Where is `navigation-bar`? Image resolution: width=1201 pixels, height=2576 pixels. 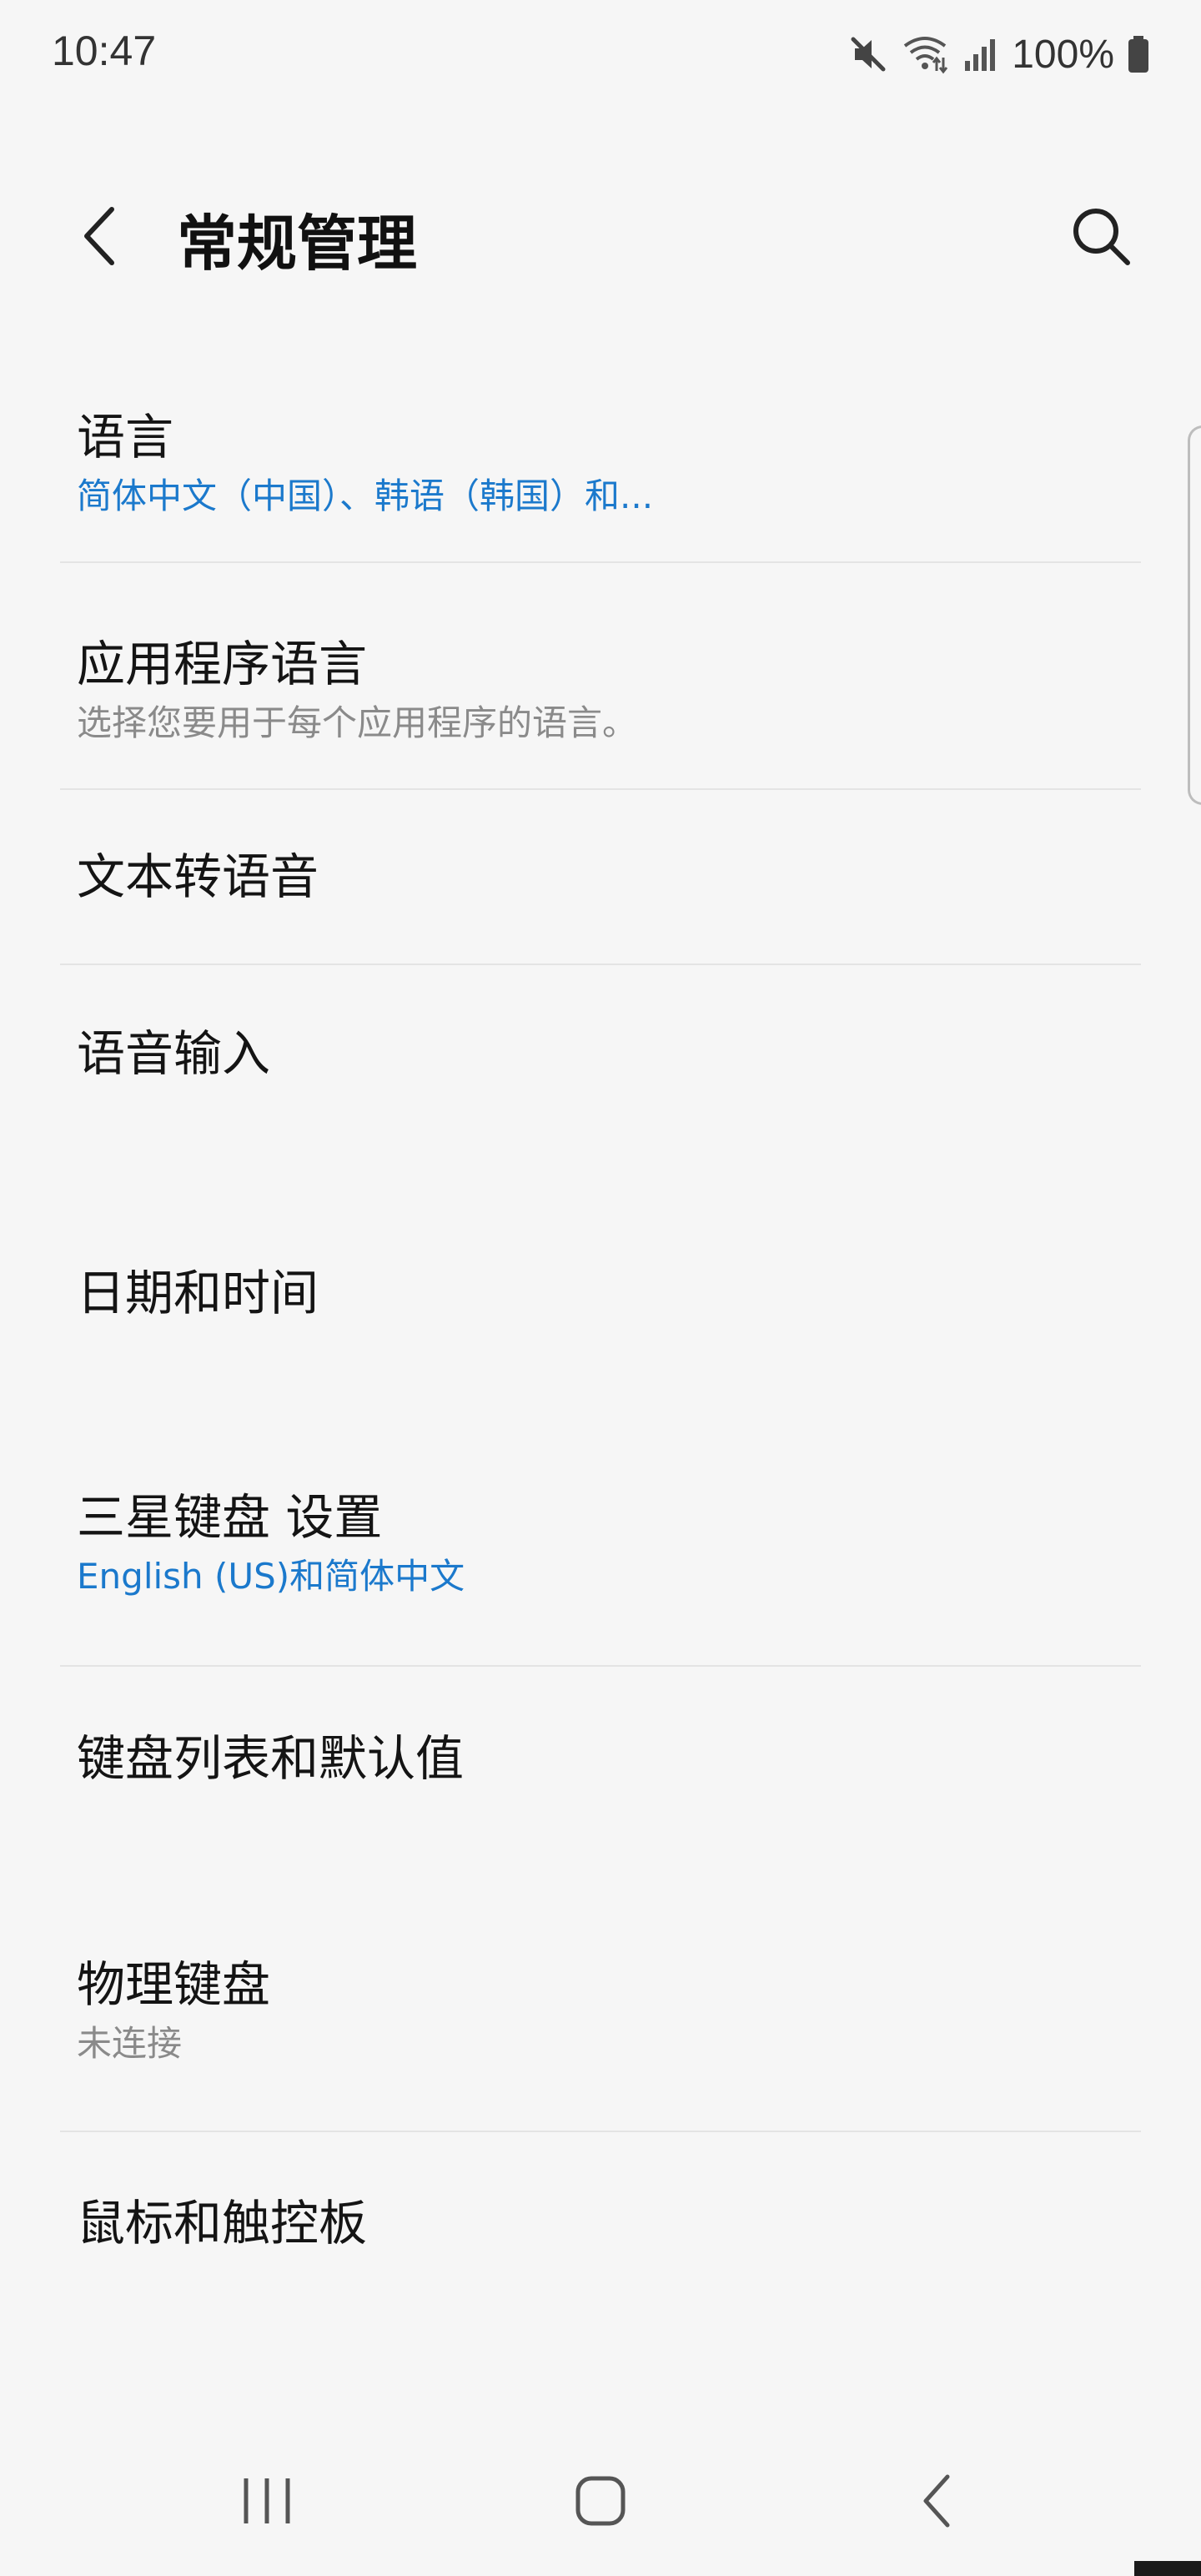
navigation-bar is located at coordinates (601, 2502).